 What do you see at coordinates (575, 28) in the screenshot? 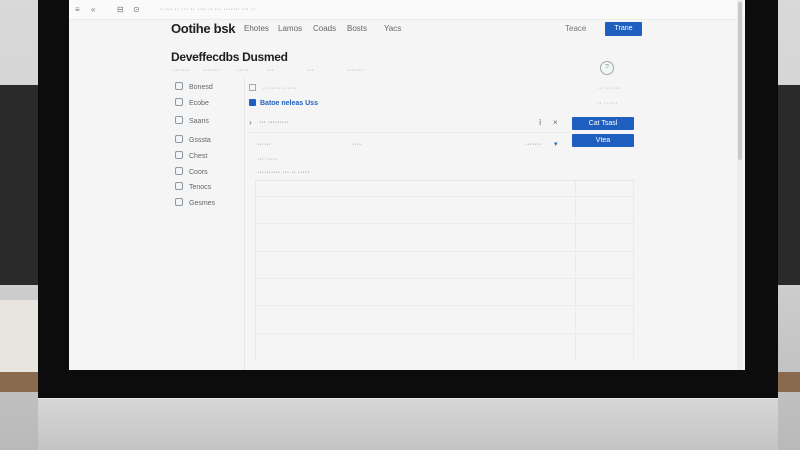
I see `sign-in-link: Teace` at bounding box center [575, 28].